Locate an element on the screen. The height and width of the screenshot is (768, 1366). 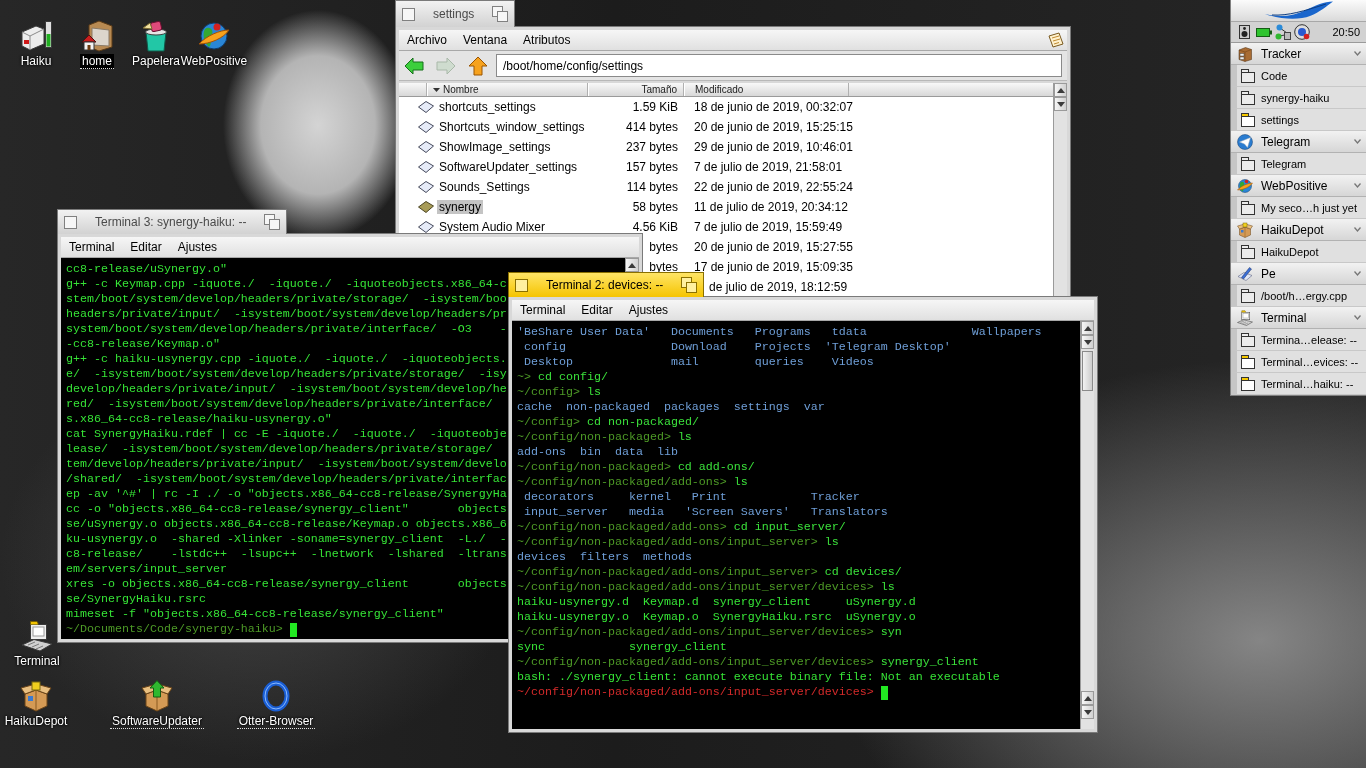
caret-up-icon is located at coordinates (632, 265).